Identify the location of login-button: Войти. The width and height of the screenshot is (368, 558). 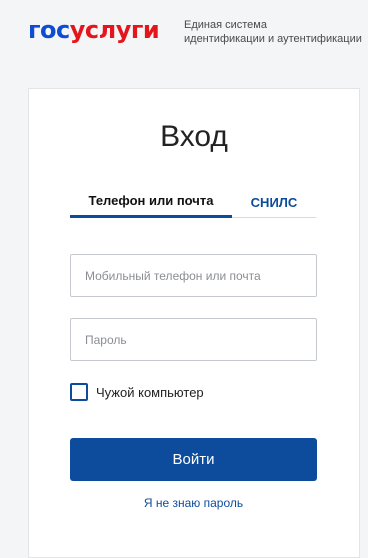
(193, 459).